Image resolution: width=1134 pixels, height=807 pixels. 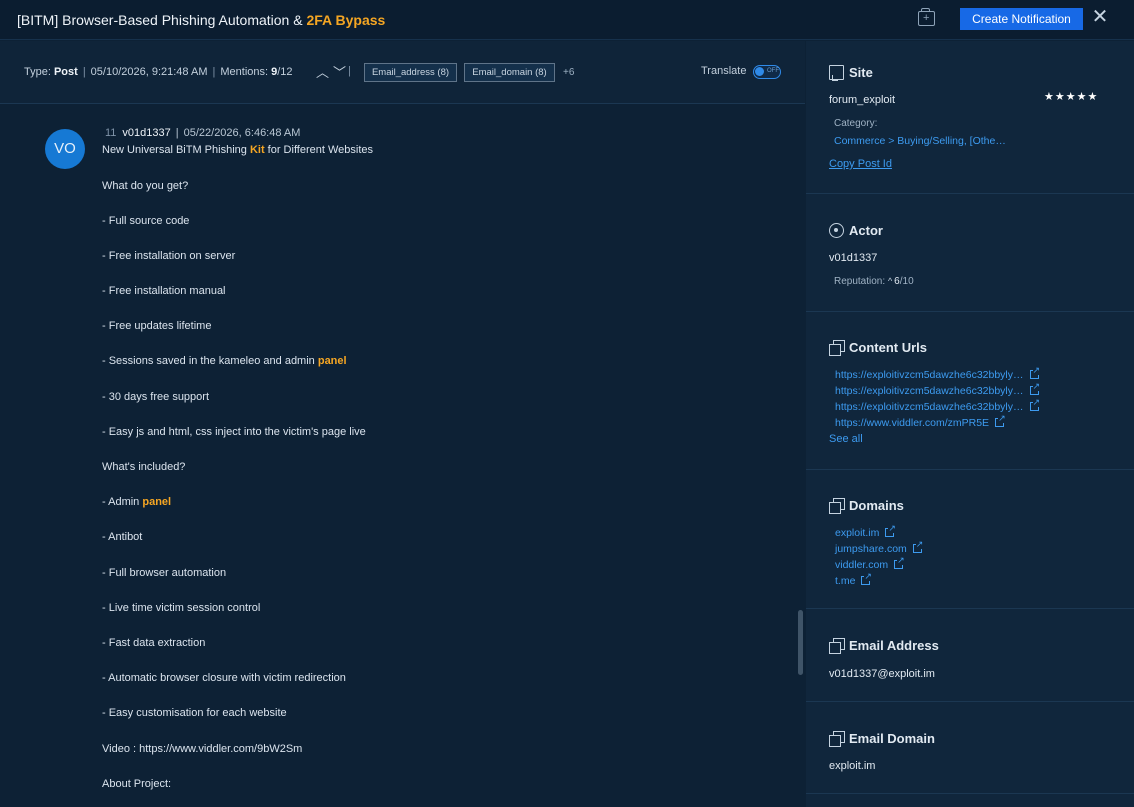 I want to click on close-icon: ✕, so click(x=1100, y=17).